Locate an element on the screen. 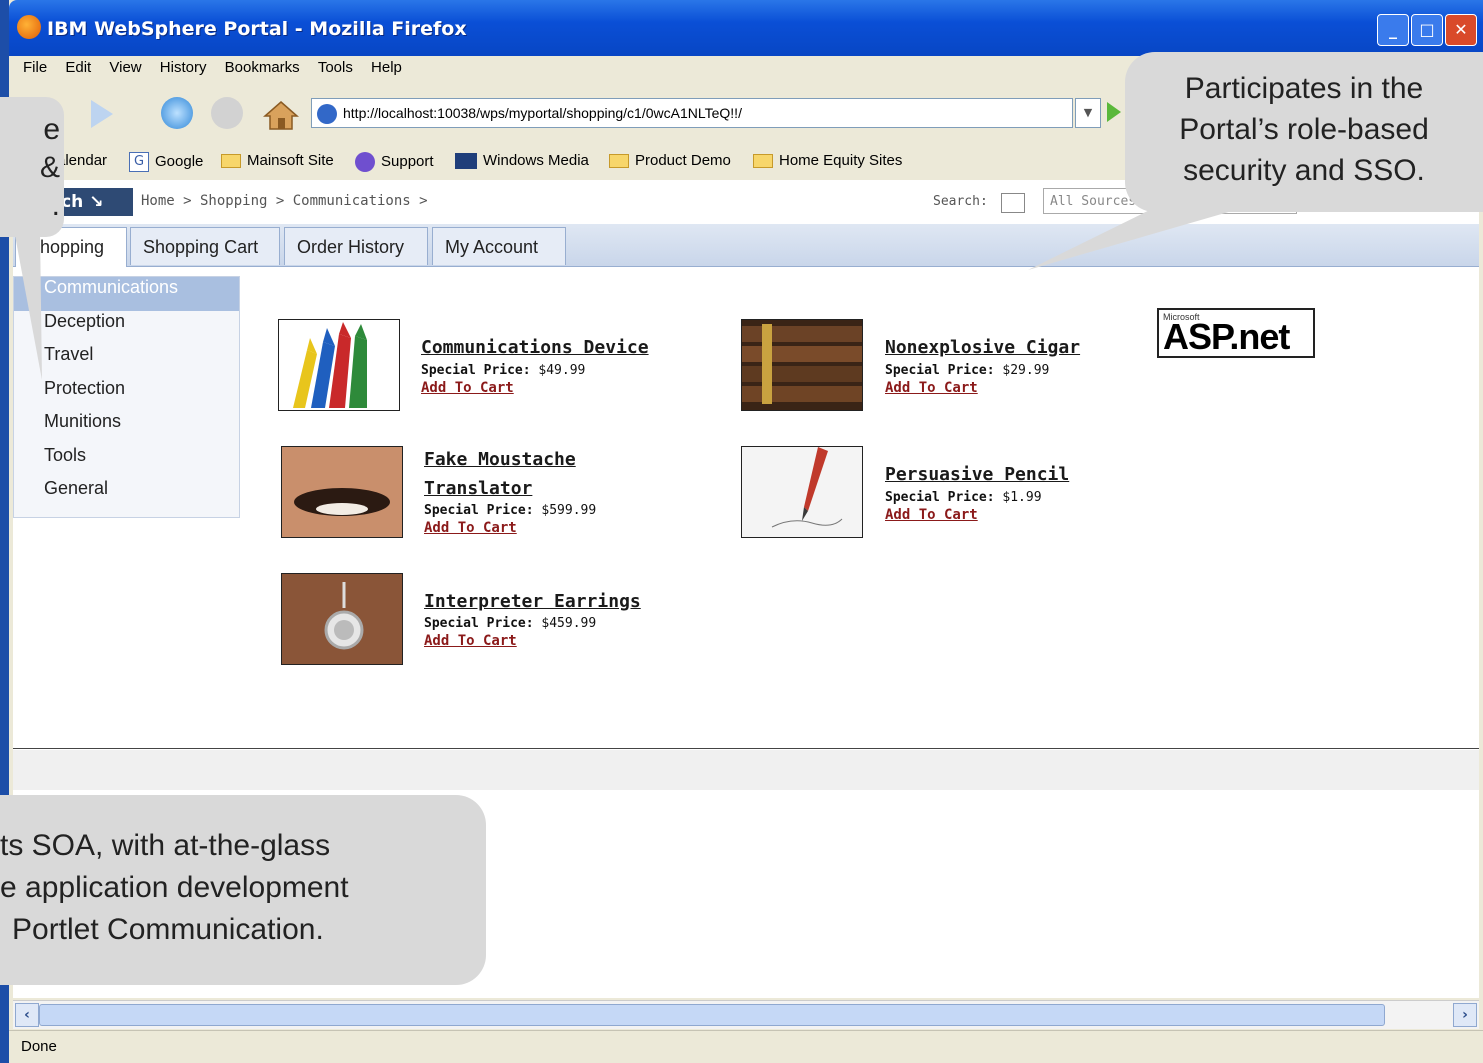 The height and width of the screenshot is (1063, 1483). scroll-right-icon: › is located at coordinates (1465, 1015).